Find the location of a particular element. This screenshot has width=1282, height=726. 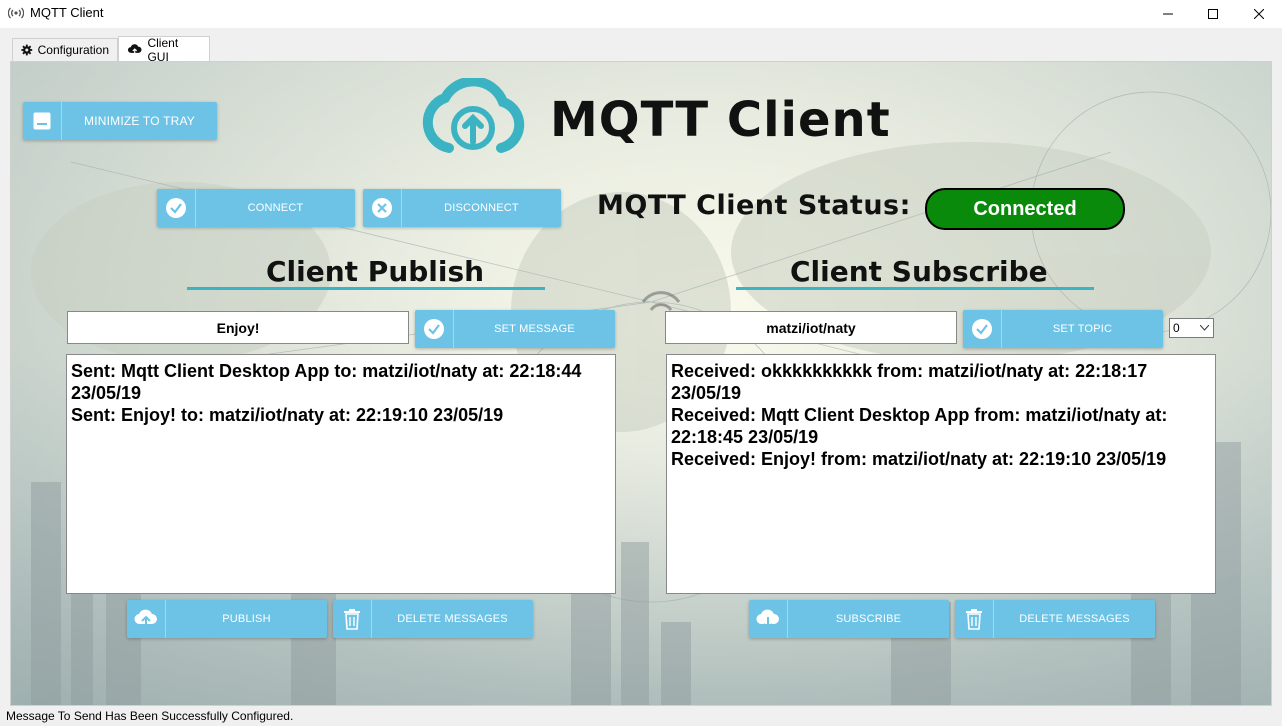

tab-client-gui: Client GUI is located at coordinates (164, 49).